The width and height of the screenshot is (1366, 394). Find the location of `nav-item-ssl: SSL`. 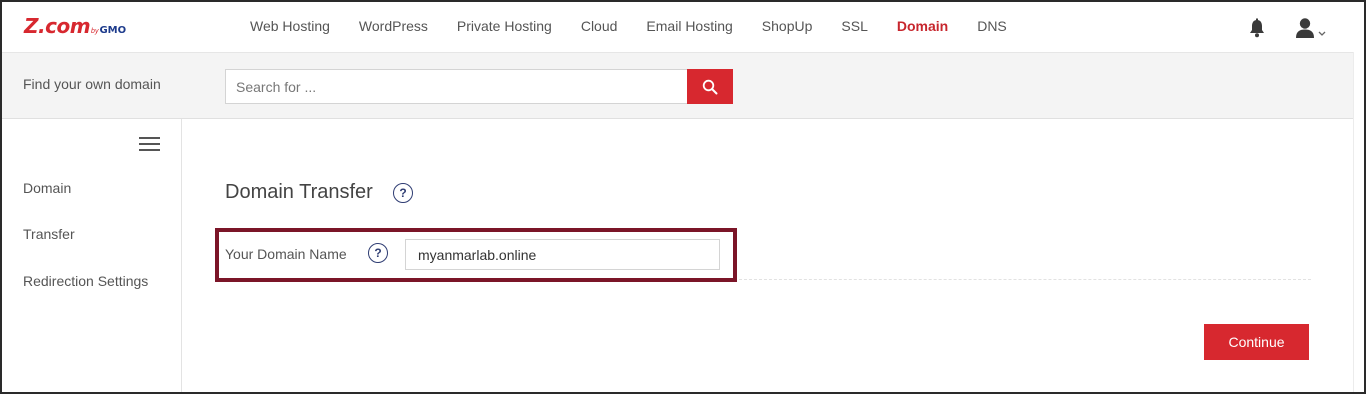

nav-item-ssl: SSL is located at coordinates (854, 26).